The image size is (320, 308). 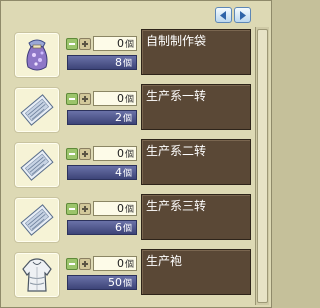 I want to click on robe-icon, so click(x=37, y=275).